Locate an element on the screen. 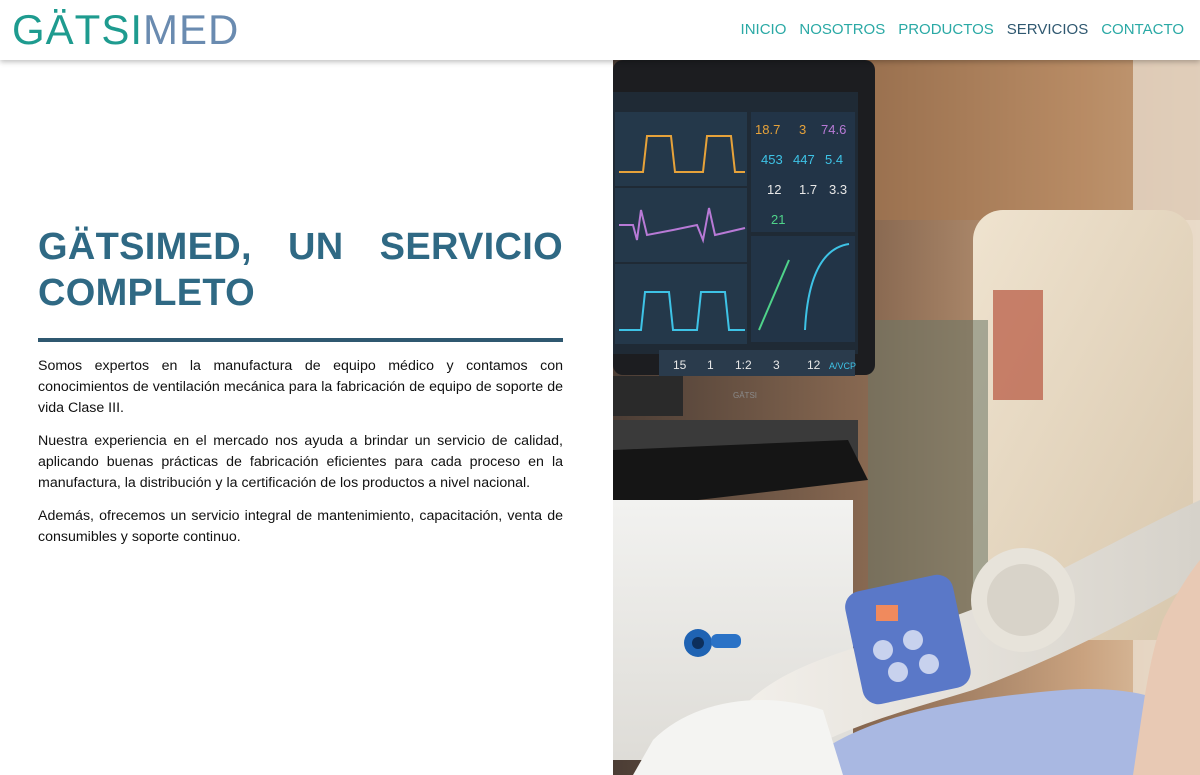  brand-logo: GÄTSIMED is located at coordinates (125, 30).